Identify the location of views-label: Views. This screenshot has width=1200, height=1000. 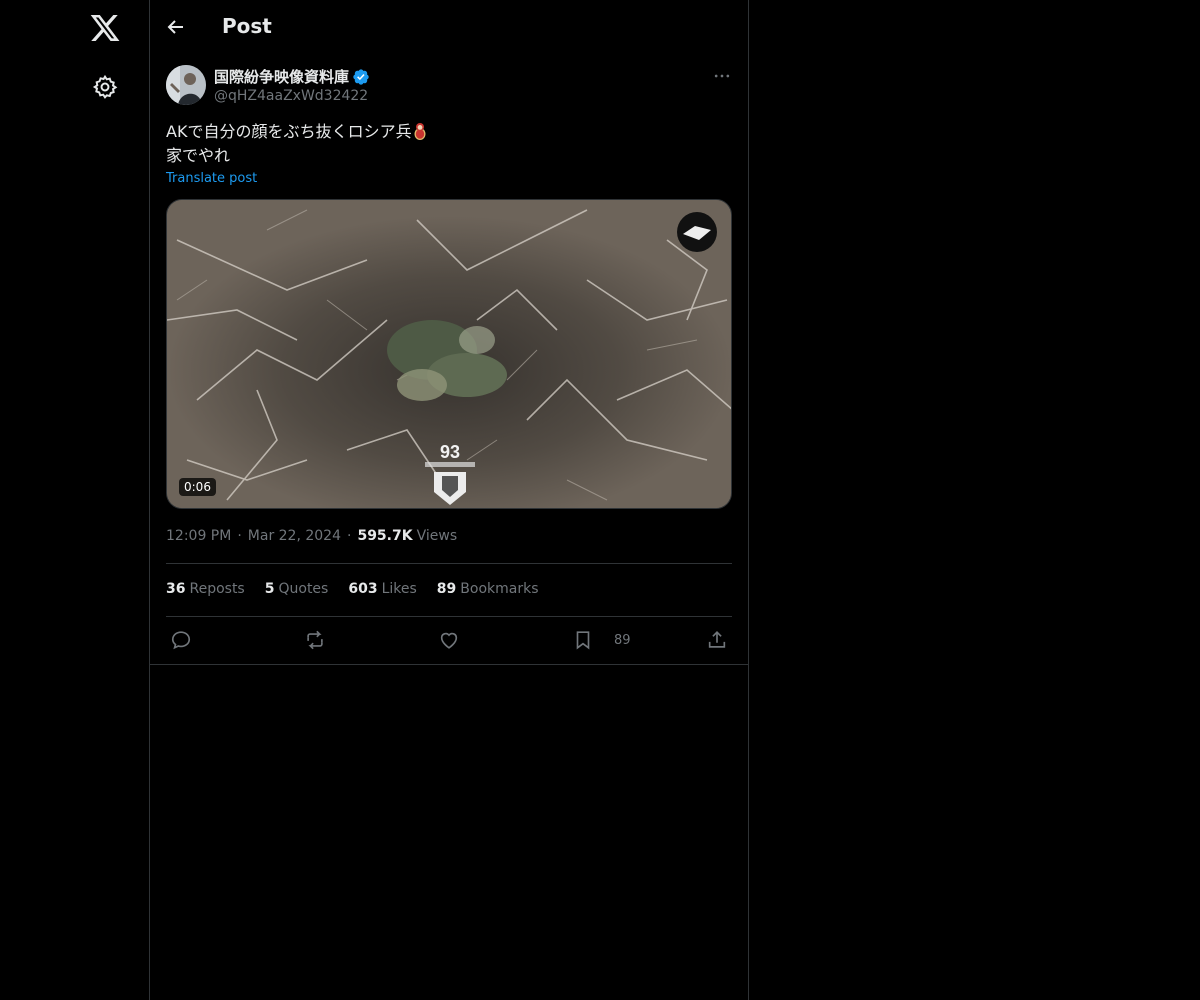
(437, 536).